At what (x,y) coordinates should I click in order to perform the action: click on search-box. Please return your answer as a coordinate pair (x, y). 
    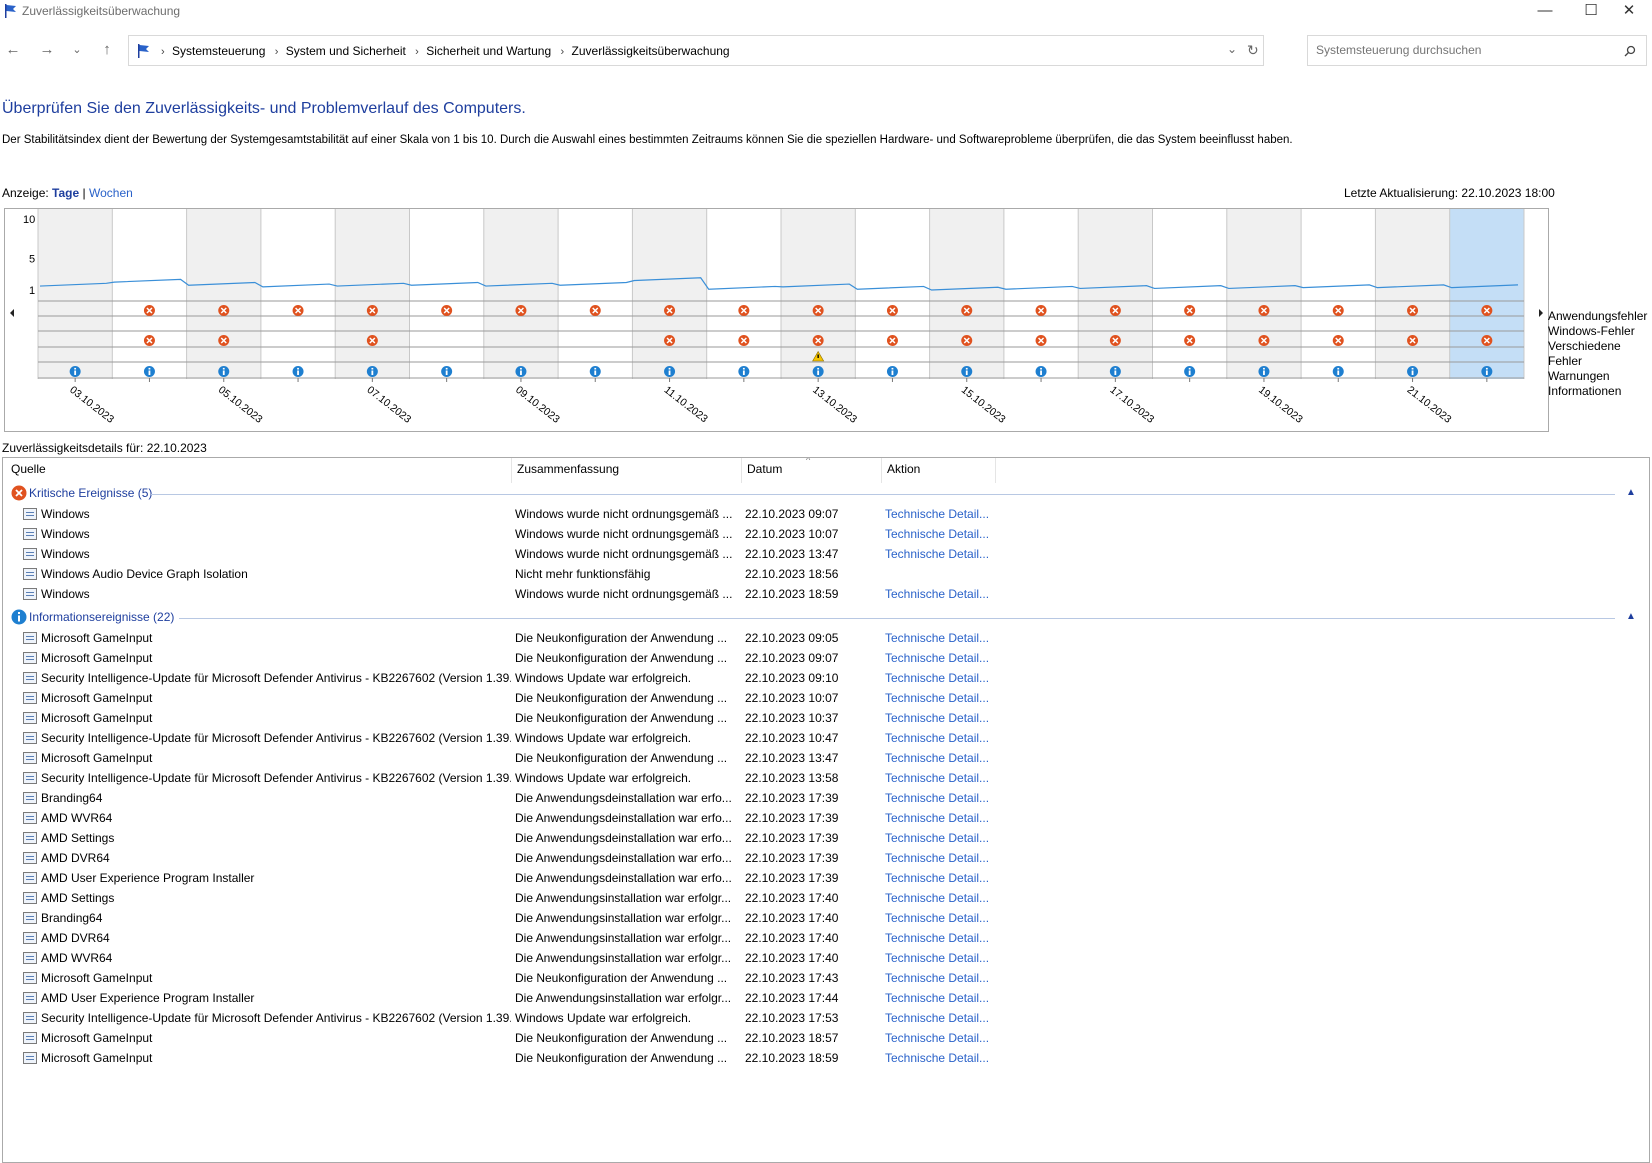
    Looking at the image, I should click on (1477, 50).